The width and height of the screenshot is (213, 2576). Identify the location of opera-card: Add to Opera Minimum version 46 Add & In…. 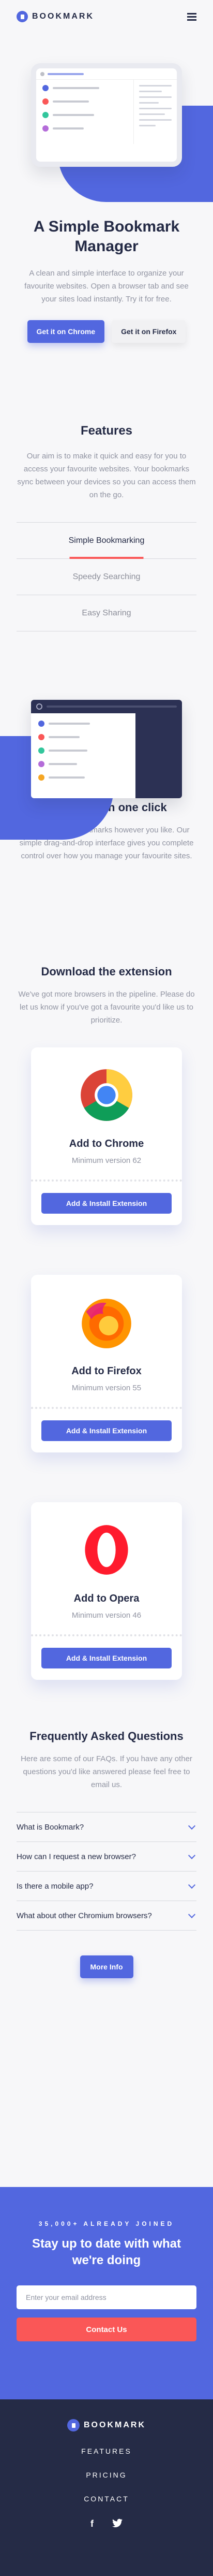
(106, 1591).